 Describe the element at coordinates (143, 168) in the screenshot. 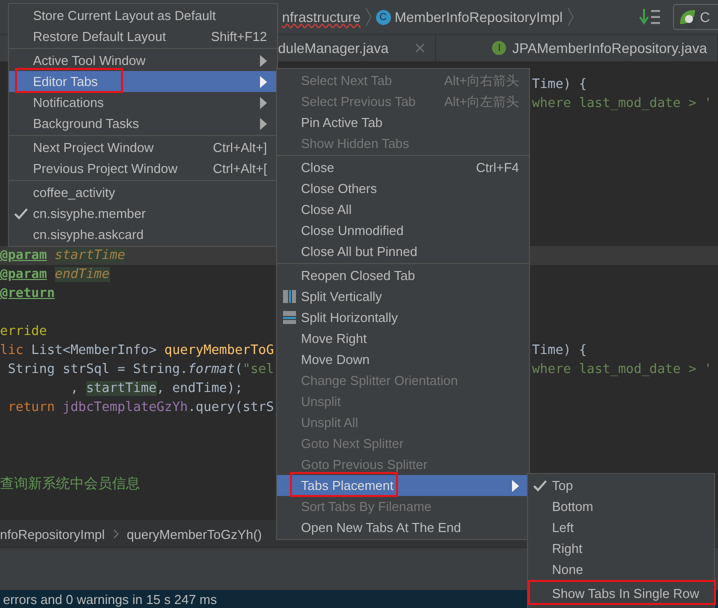

I see `menu-item: Previous Project Window Ctrl+Alt+[` at that location.